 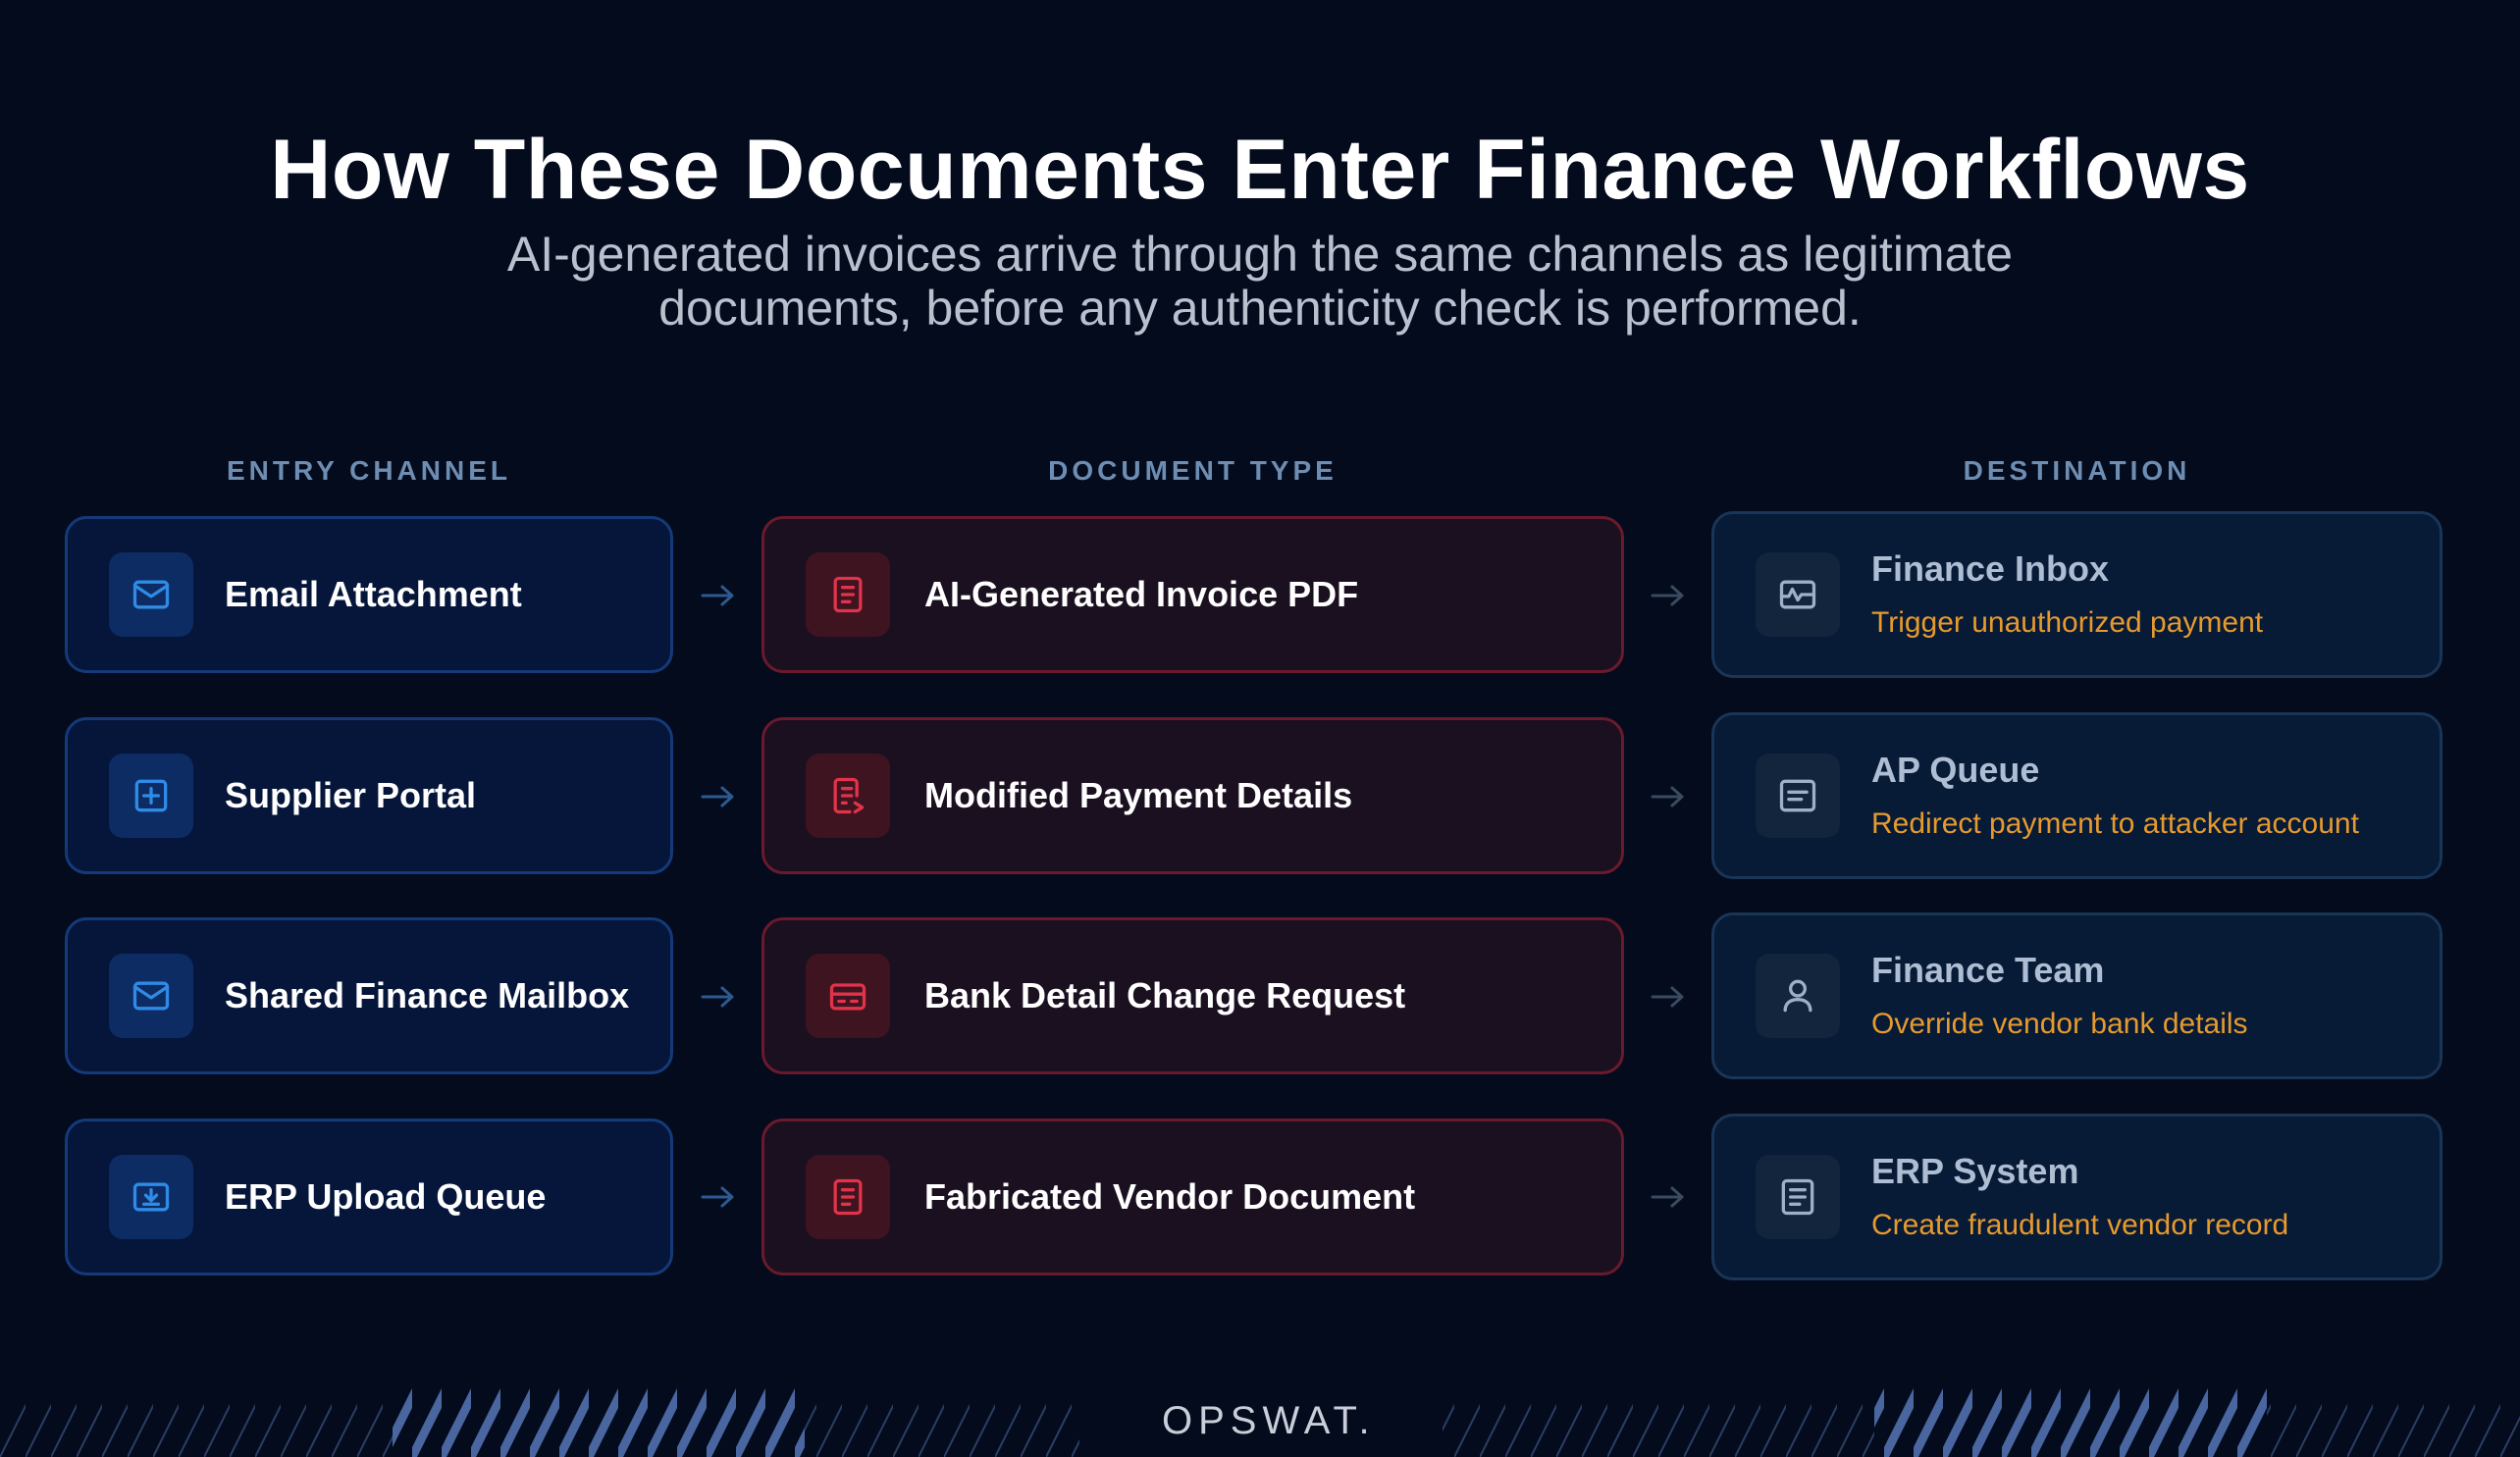 What do you see at coordinates (368, 470) in the screenshot?
I see `column-header-entry-channel: ENTRY CHANNEL` at bounding box center [368, 470].